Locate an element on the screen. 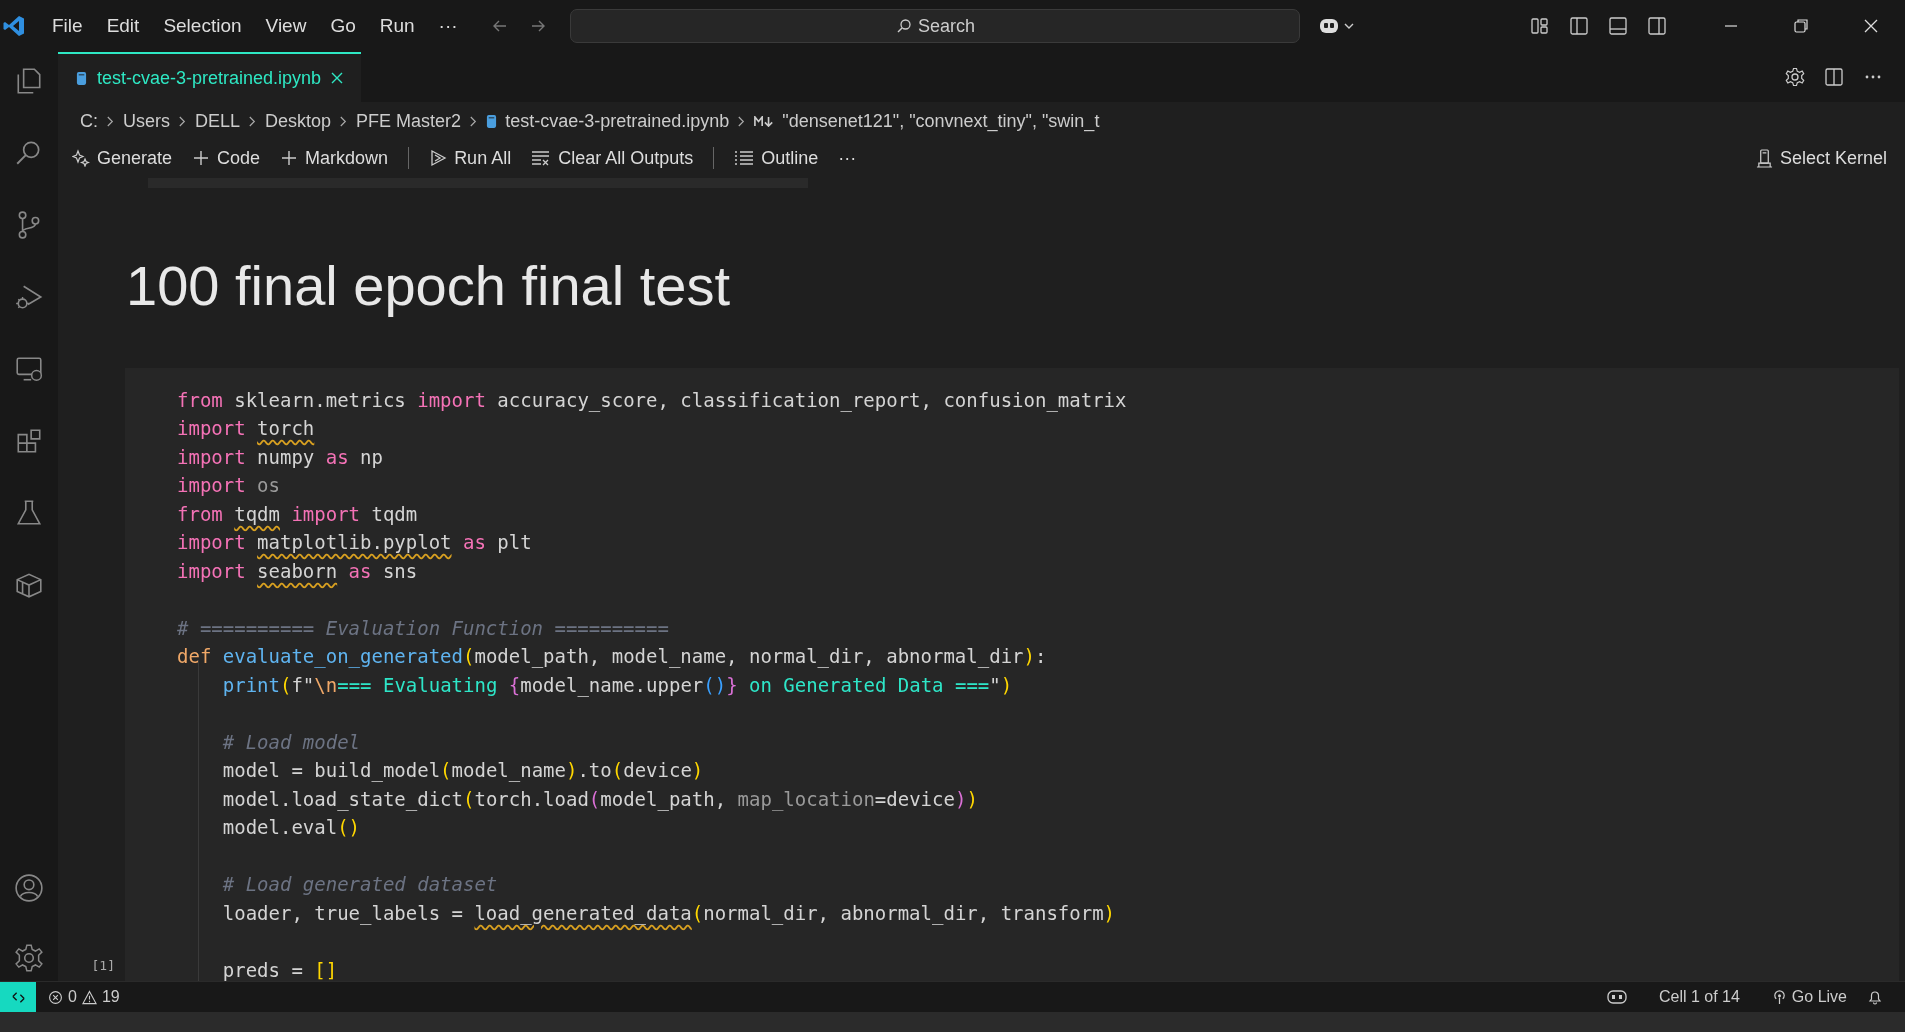  code-line: model.load_state_dict(torch.load(model_path, map_location=device)) is located at coordinates (599, 798).